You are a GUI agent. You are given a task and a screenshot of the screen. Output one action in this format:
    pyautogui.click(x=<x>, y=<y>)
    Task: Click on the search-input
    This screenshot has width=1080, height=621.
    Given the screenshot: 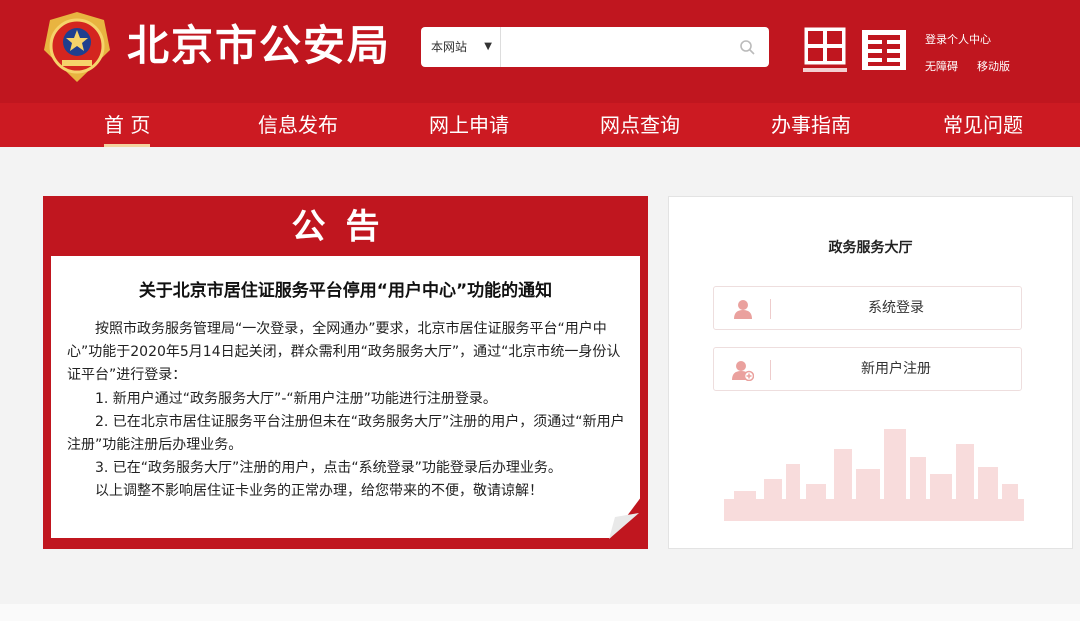 What is the action you would take?
    pyautogui.click(x=618, y=47)
    